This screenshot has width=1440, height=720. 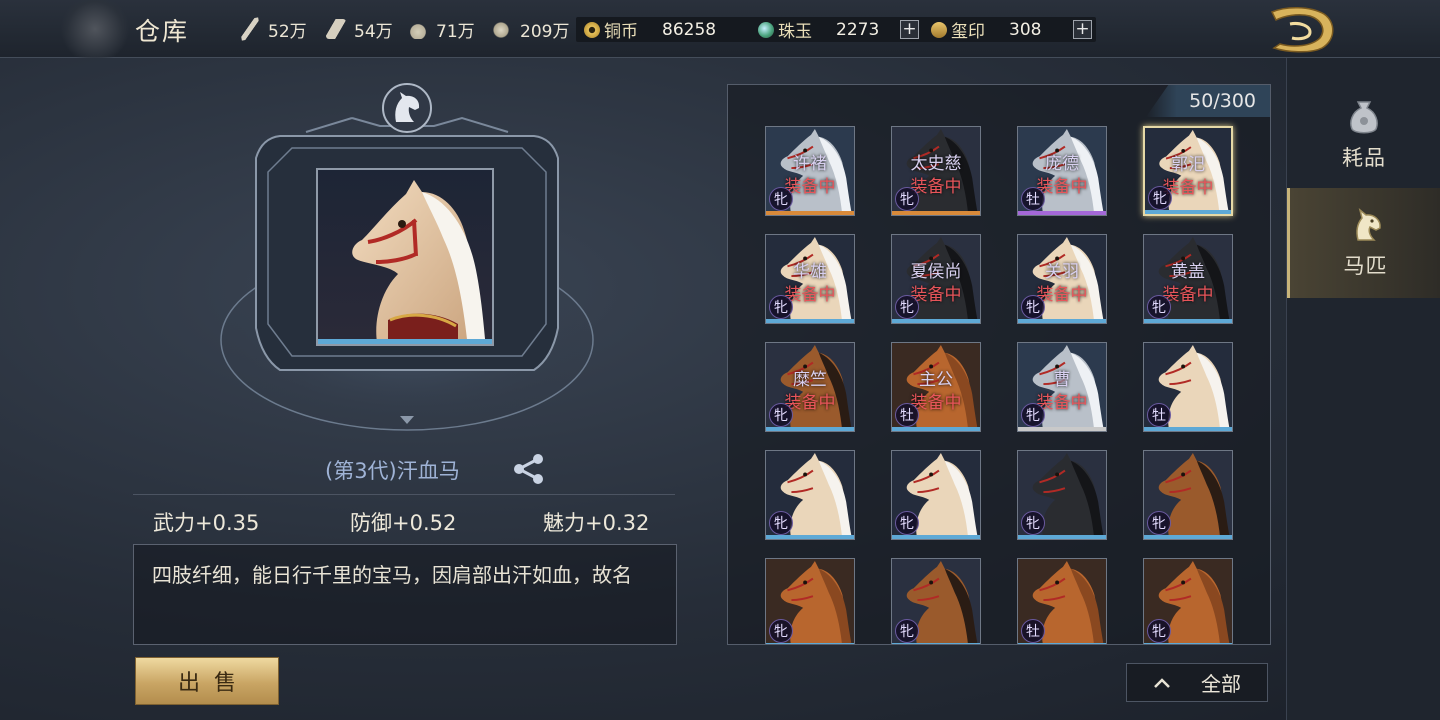 What do you see at coordinates (810, 380) in the screenshot?
I see `horse-owner-name: 糜竺` at bounding box center [810, 380].